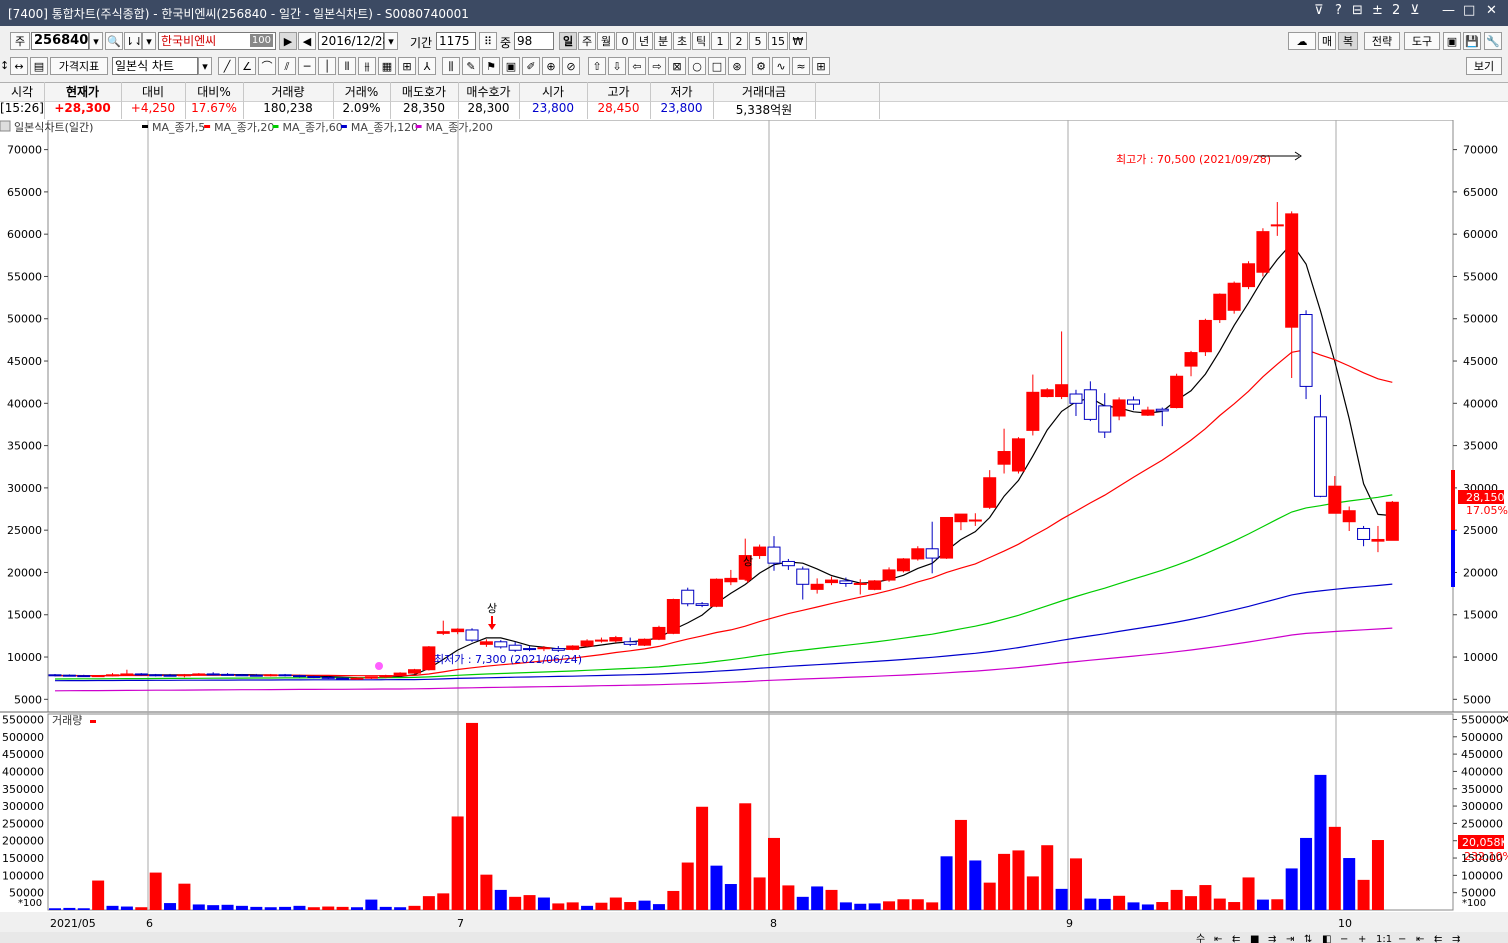 Image resolution: width=1508 pixels, height=943 pixels. I want to click on arrow-icon: ↕, so click(4, 66).